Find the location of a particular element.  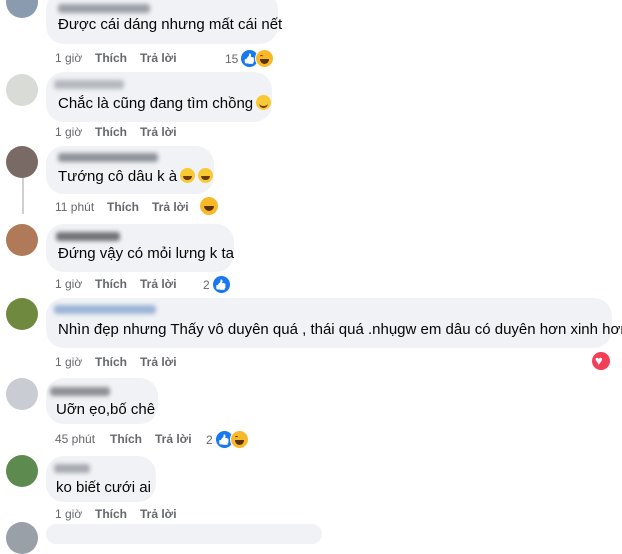

comment-text: Được cái dáng nhưng mất cái nết is located at coordinates (170, 24).